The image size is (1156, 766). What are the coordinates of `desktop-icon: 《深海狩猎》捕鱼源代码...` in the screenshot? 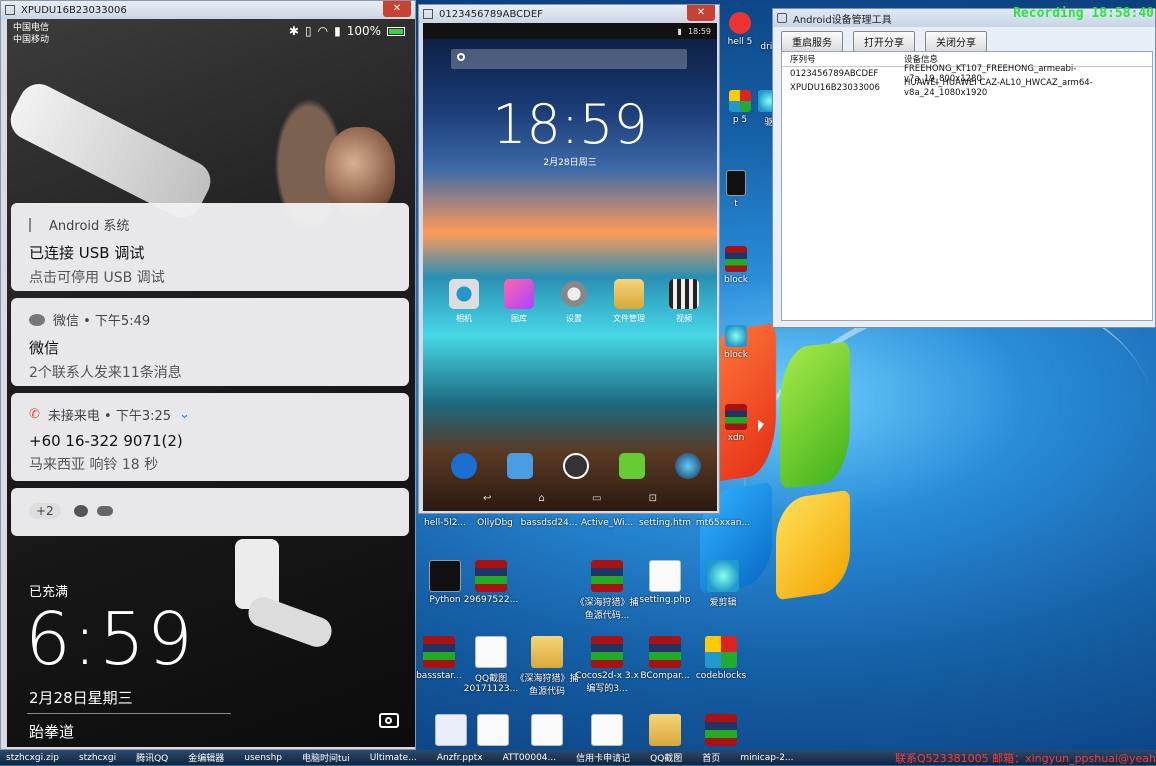 It's located at (607, 590).